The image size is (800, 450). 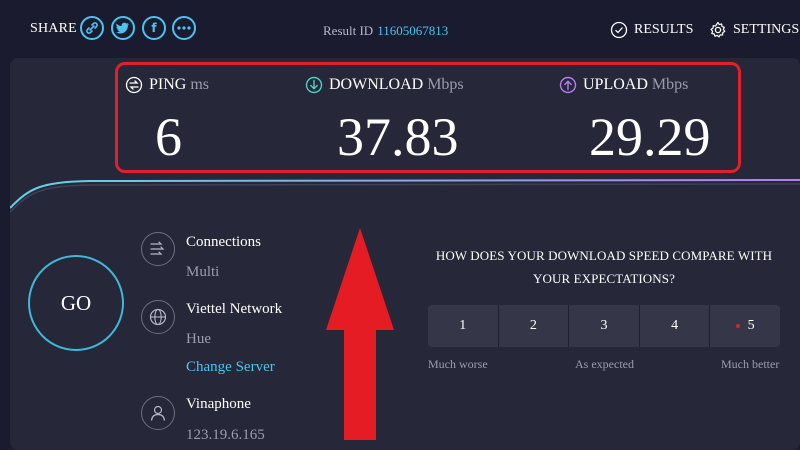 I want to click on provider-name: Vinaphone, so click(x=218, y=404).